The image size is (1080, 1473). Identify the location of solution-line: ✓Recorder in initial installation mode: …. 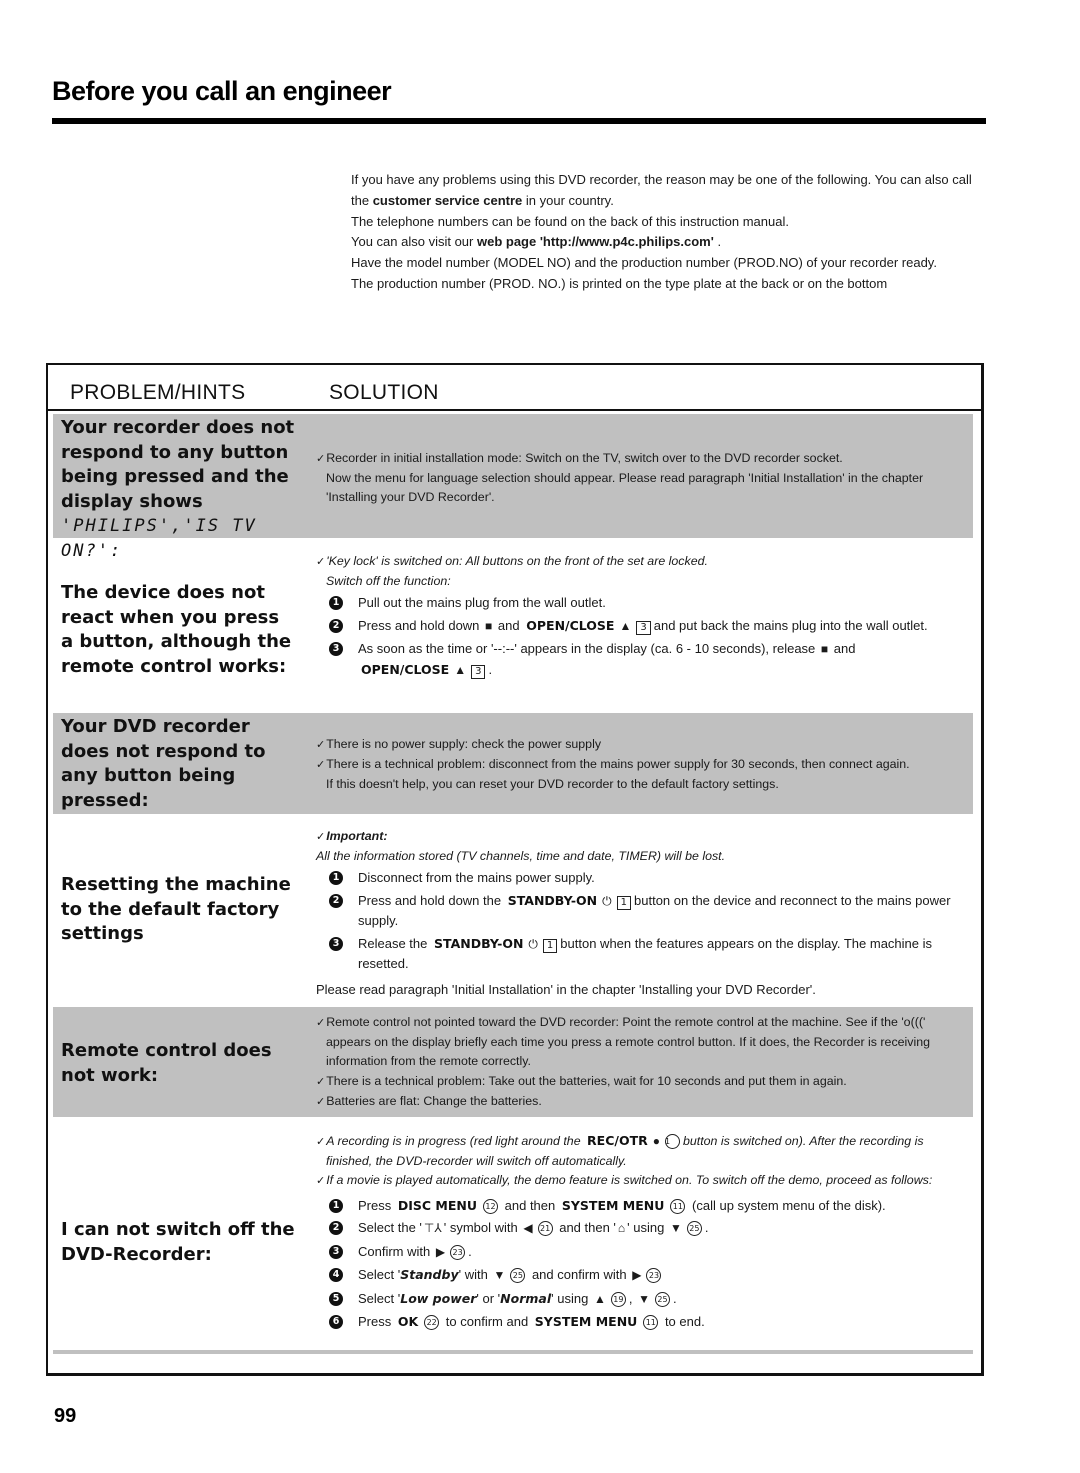
(646, 459).